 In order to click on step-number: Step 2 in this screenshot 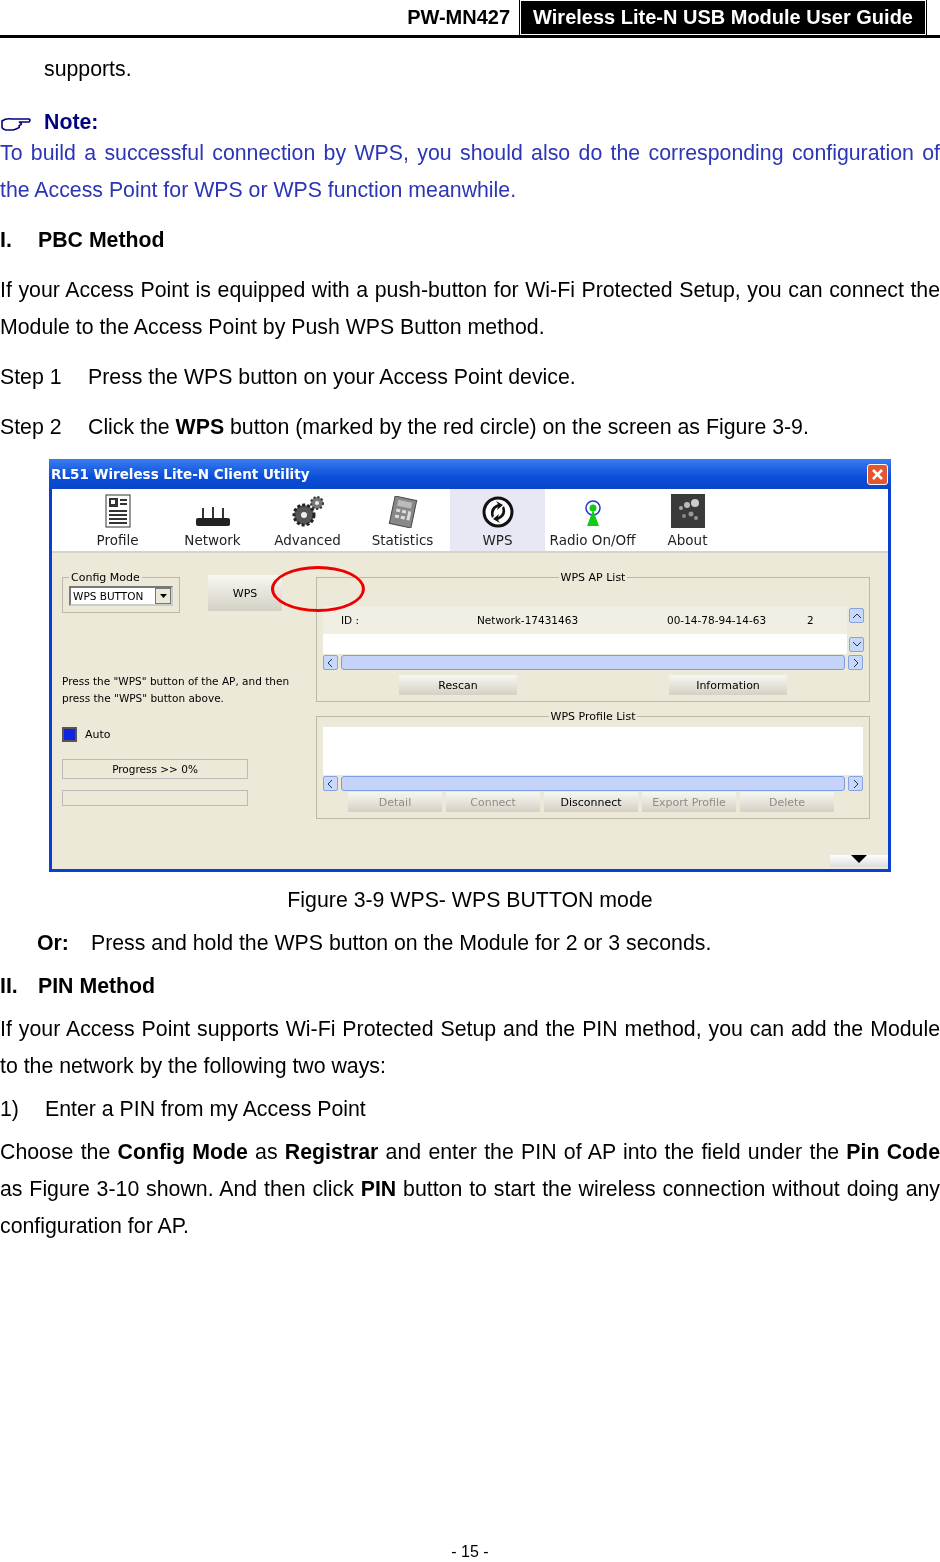, I will do `click(31, 427)`.